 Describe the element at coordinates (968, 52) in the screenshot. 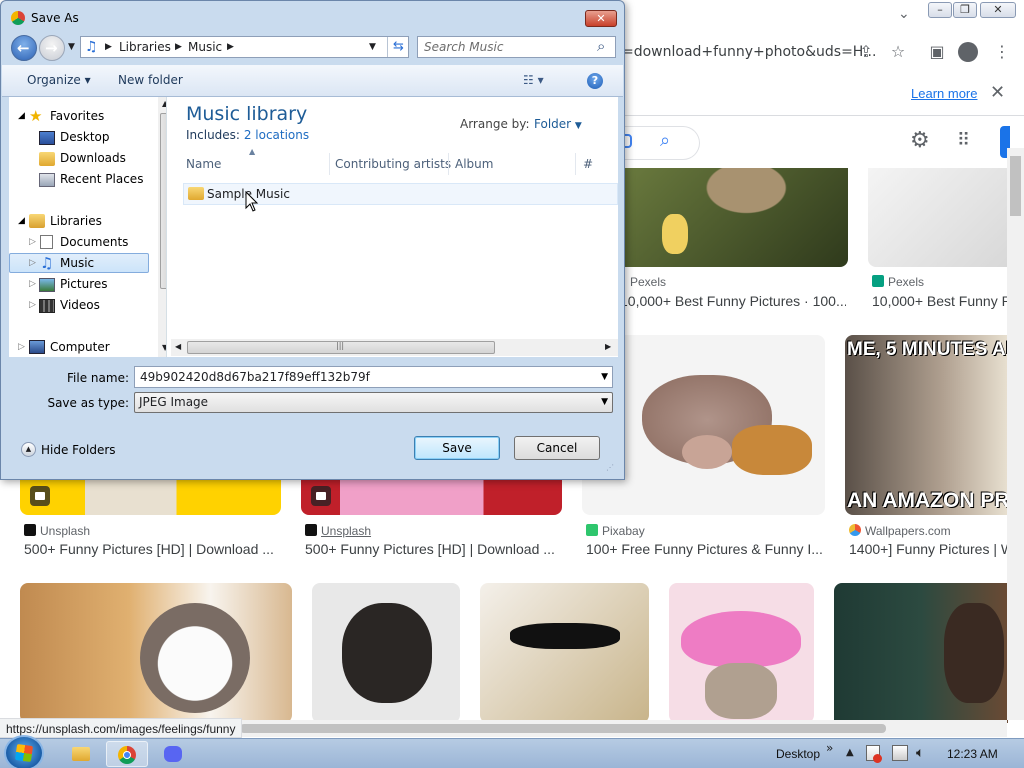

I see `profile-avatar-icon` at that location.